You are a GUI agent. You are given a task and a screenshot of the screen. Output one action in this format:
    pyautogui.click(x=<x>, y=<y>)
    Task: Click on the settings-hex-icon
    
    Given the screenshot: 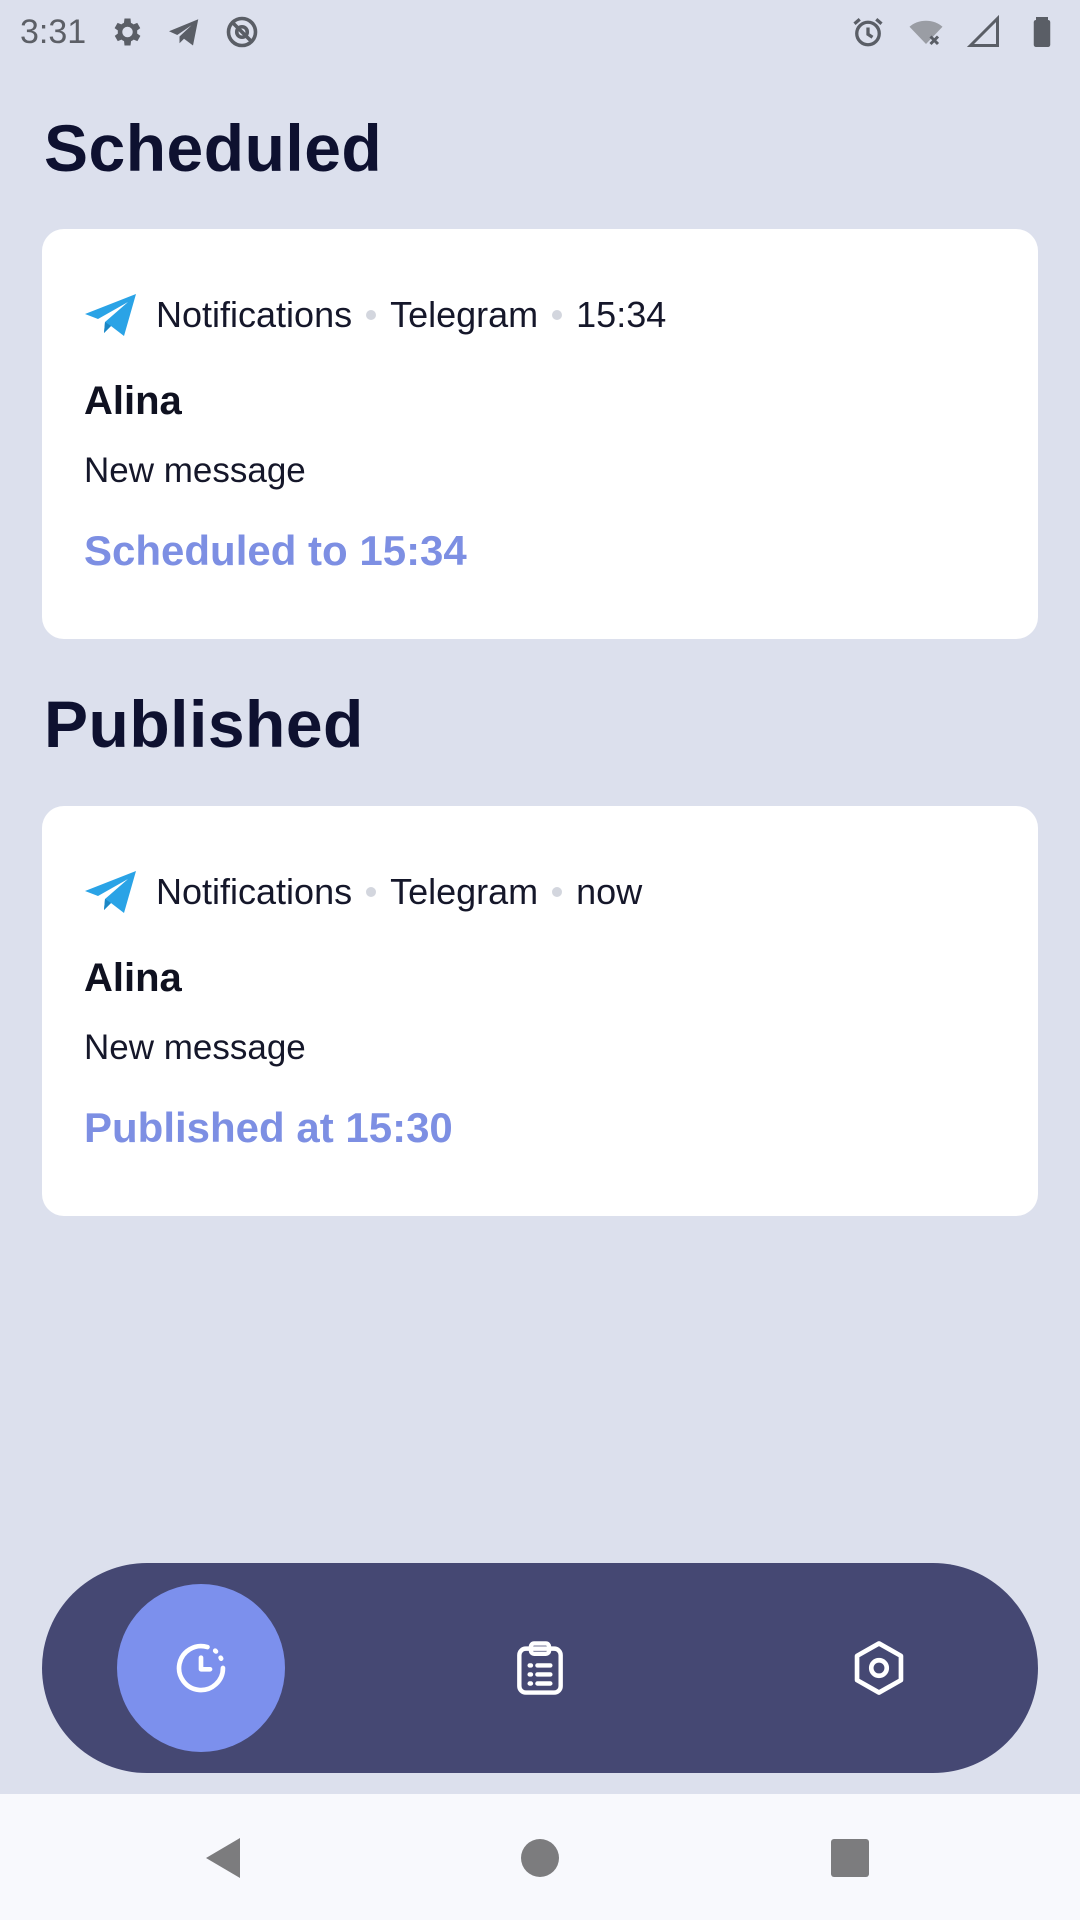 What is the action you would take?
    pyautogui.click(x=879, y=1668)
    